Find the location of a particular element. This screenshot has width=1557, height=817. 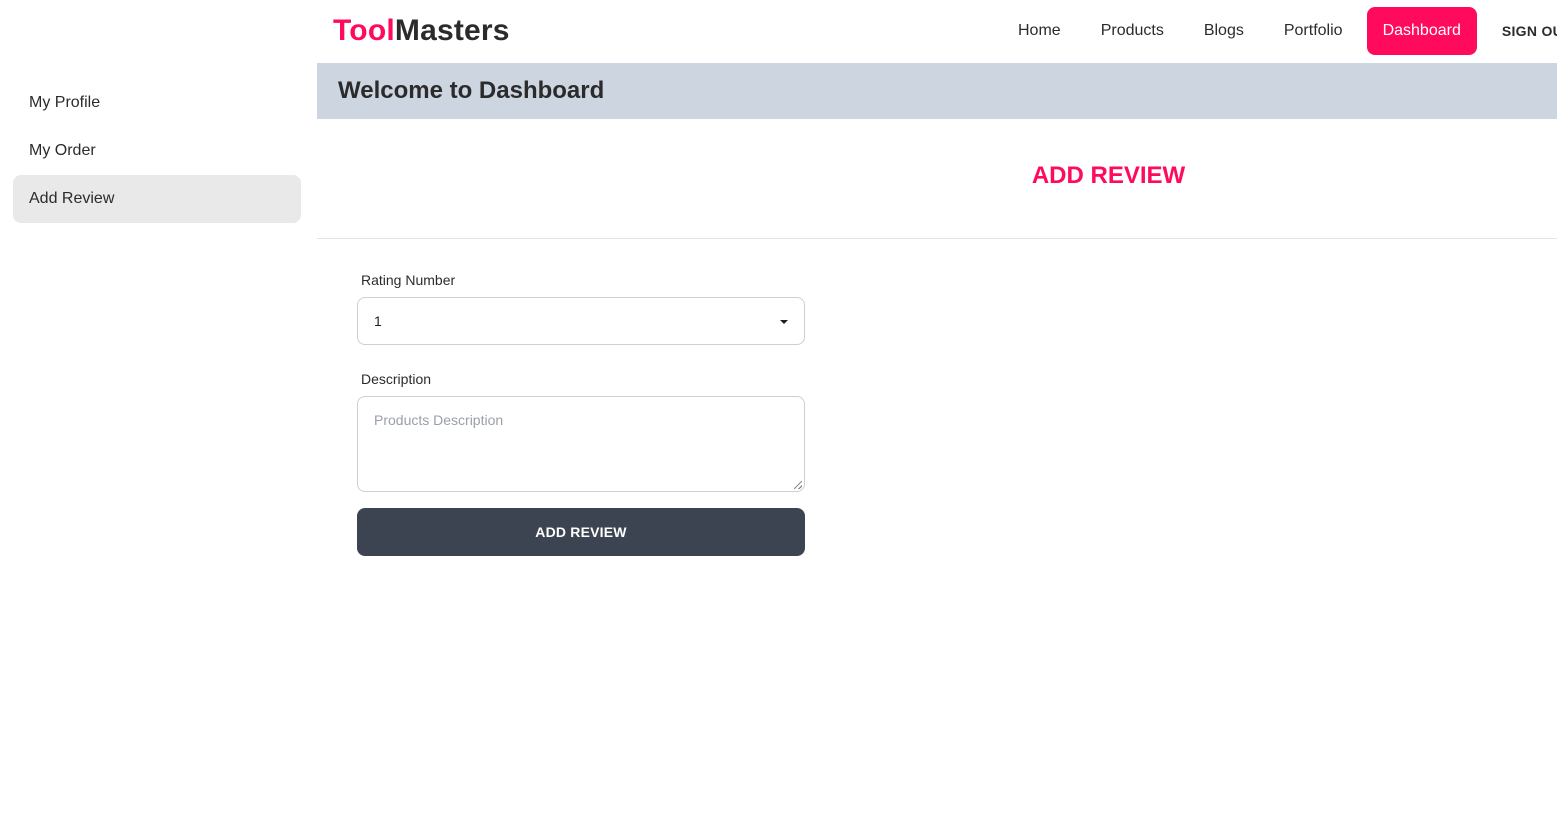

sidebar-menu: My Profile My Order Add Review is located at coordinates (157, 151).